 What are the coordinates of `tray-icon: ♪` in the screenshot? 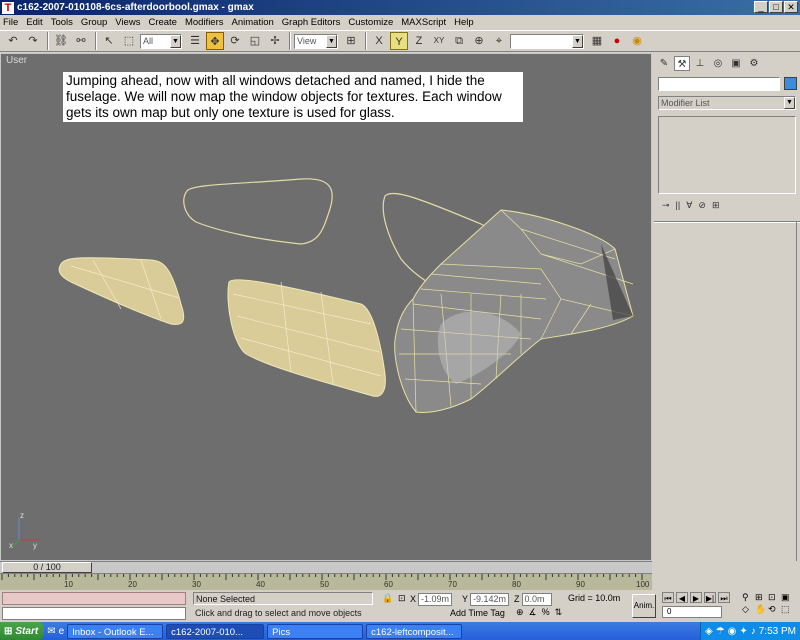 It's located at (753, 631).